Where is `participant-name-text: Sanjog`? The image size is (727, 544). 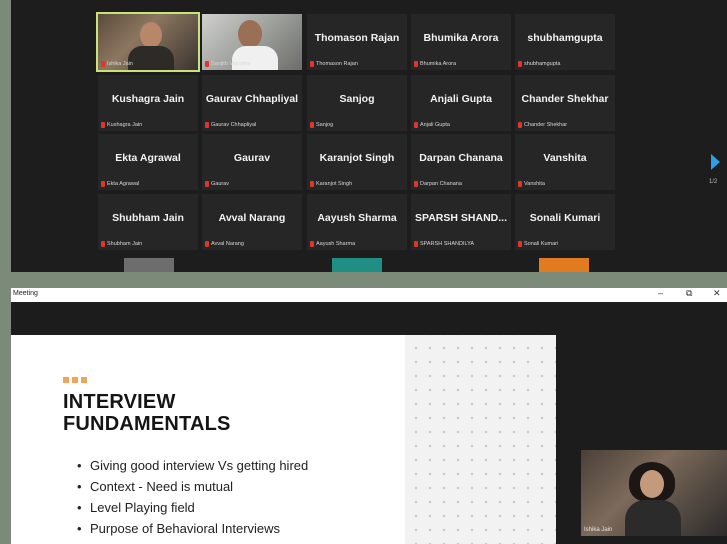 participant-name-text: Sanjog is located at coordinates (325, 125).